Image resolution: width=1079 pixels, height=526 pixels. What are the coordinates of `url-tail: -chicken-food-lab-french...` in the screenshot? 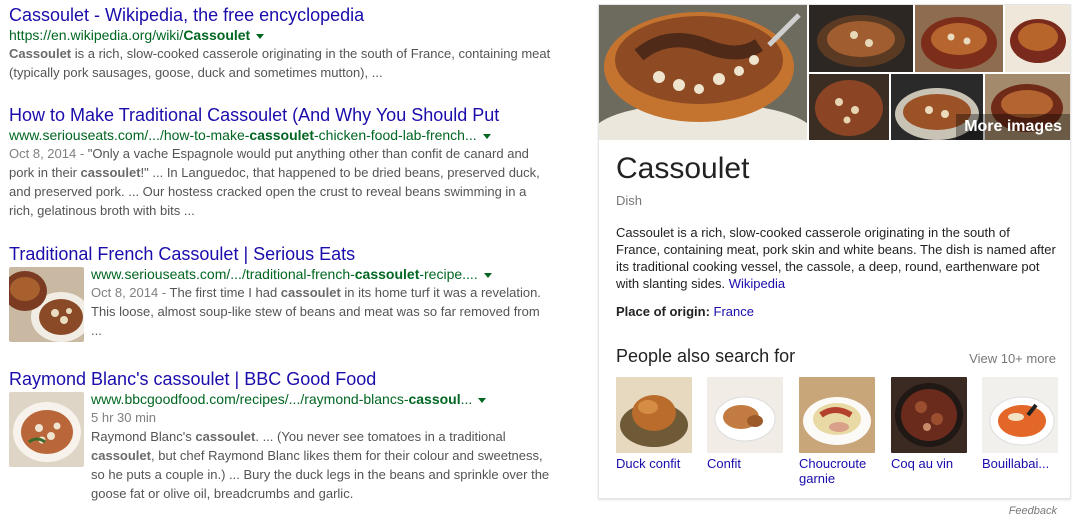 It's located at (395, 135).